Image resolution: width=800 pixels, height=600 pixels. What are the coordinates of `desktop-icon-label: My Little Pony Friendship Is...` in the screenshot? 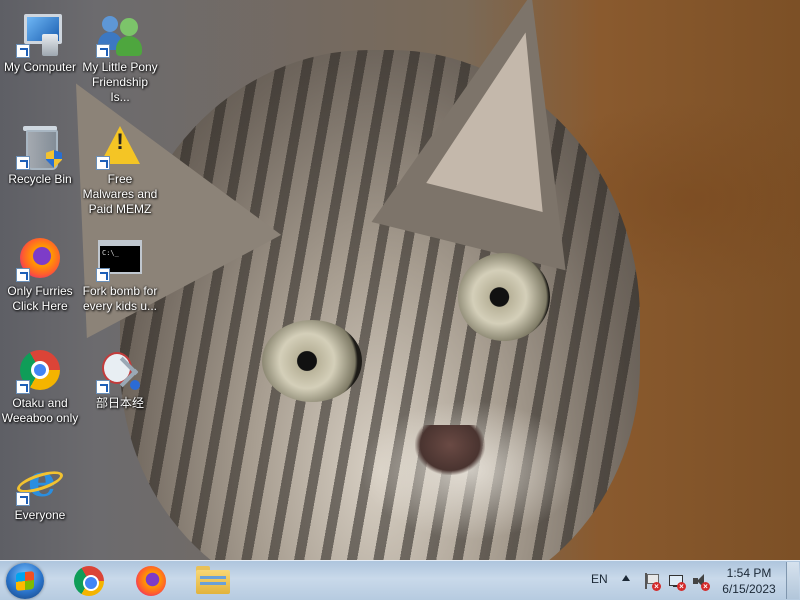 It's located at (120, 82).